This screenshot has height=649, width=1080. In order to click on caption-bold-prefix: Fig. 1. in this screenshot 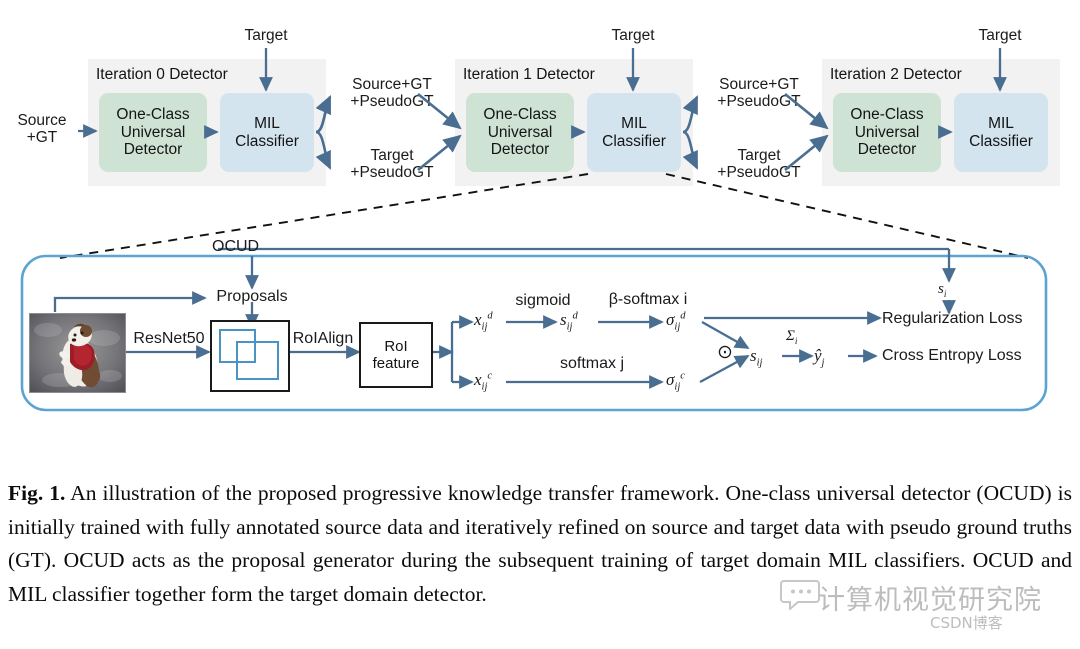, I will do `click(37, 493)`.